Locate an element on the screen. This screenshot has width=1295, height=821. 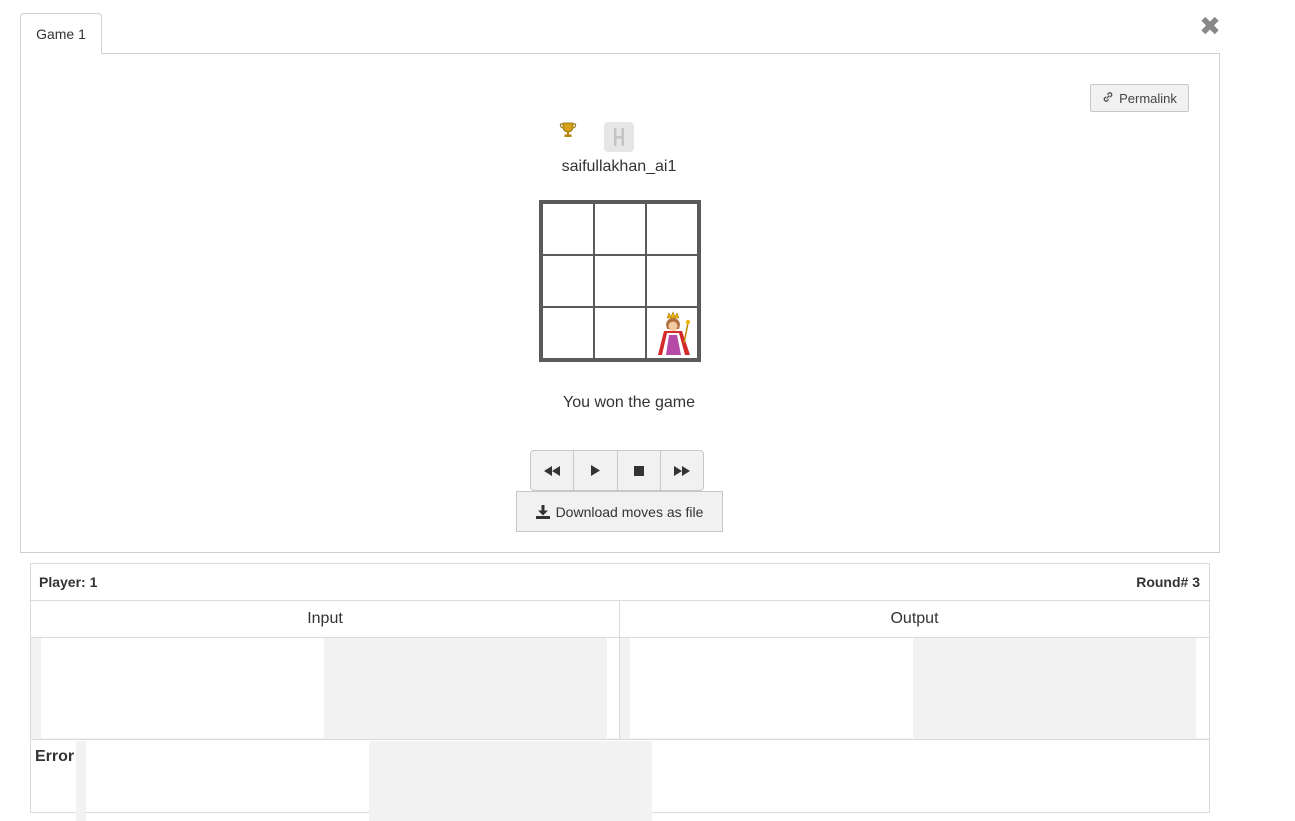
game-result-text: You won the game is located at coordinates (629, 402).